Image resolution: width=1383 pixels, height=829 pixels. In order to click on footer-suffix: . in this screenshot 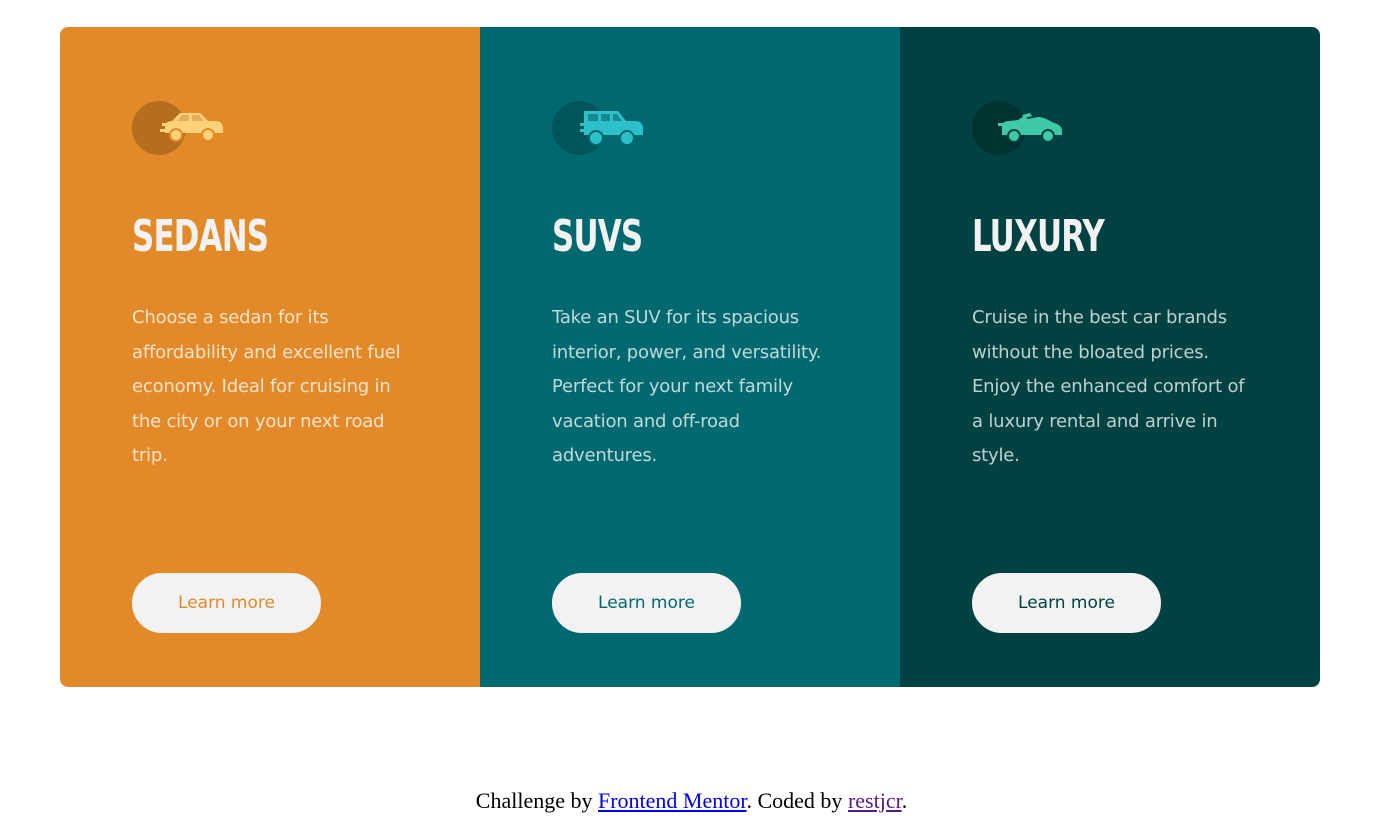, I will do `click(904, 800)`.